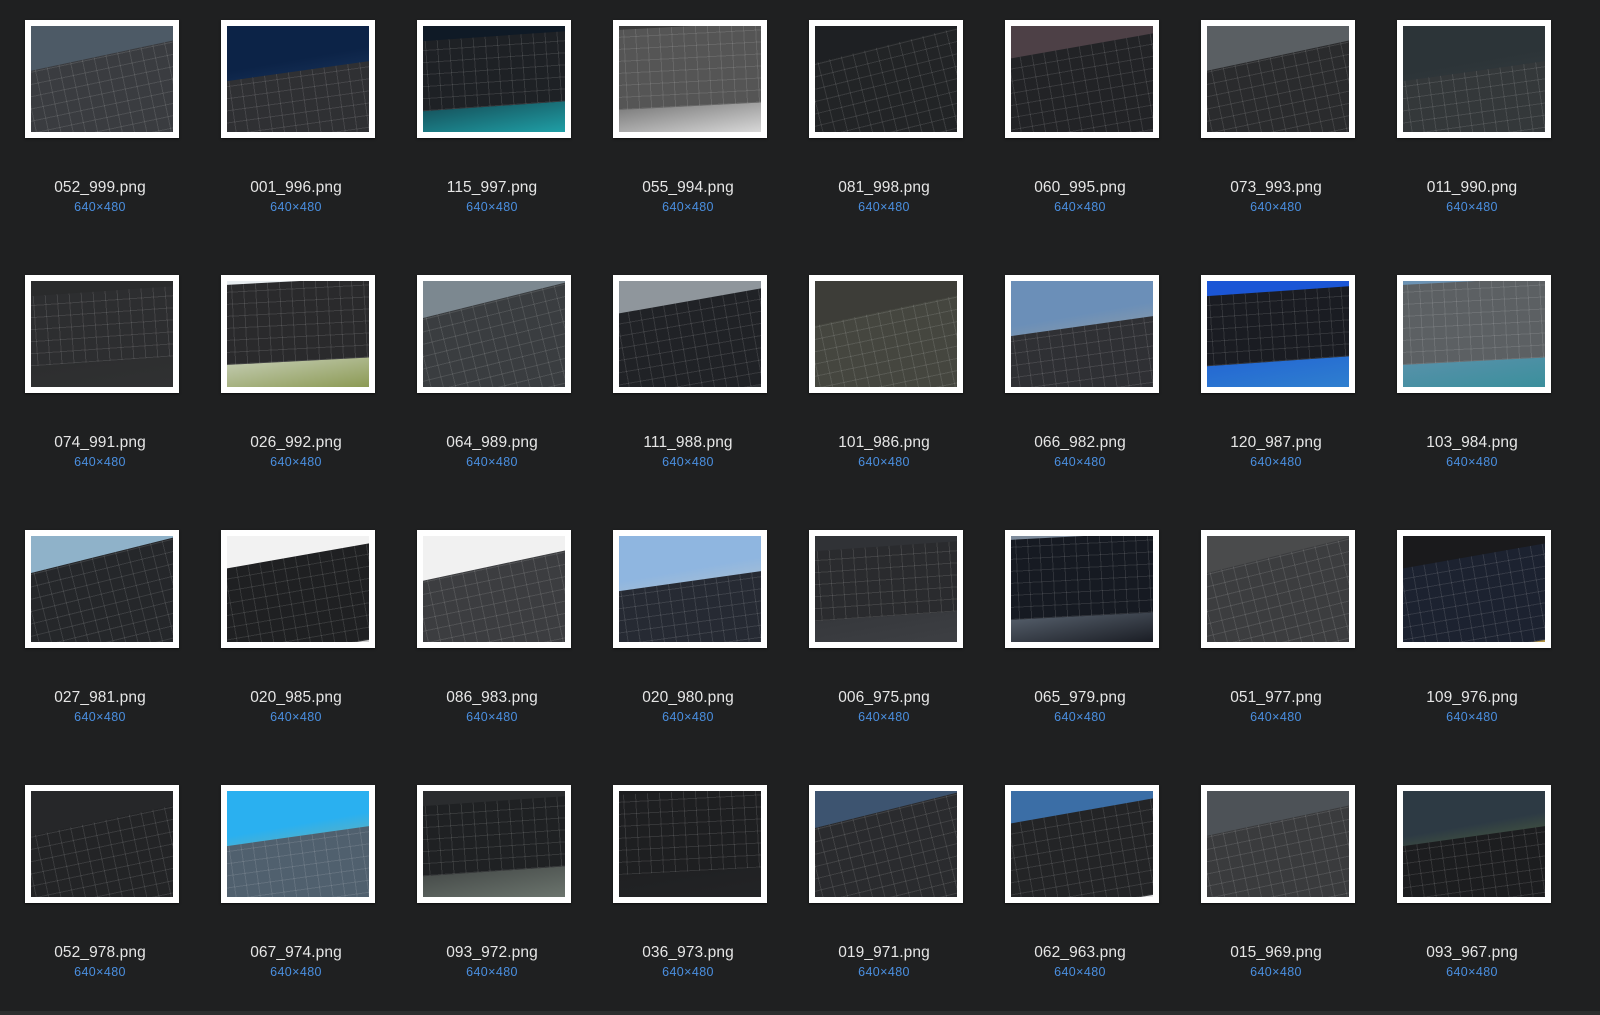 The height and width of the screenshot is (1015, 1600). I want to click on file-tile: 103_984.png 640×480, so click(1472, 385).